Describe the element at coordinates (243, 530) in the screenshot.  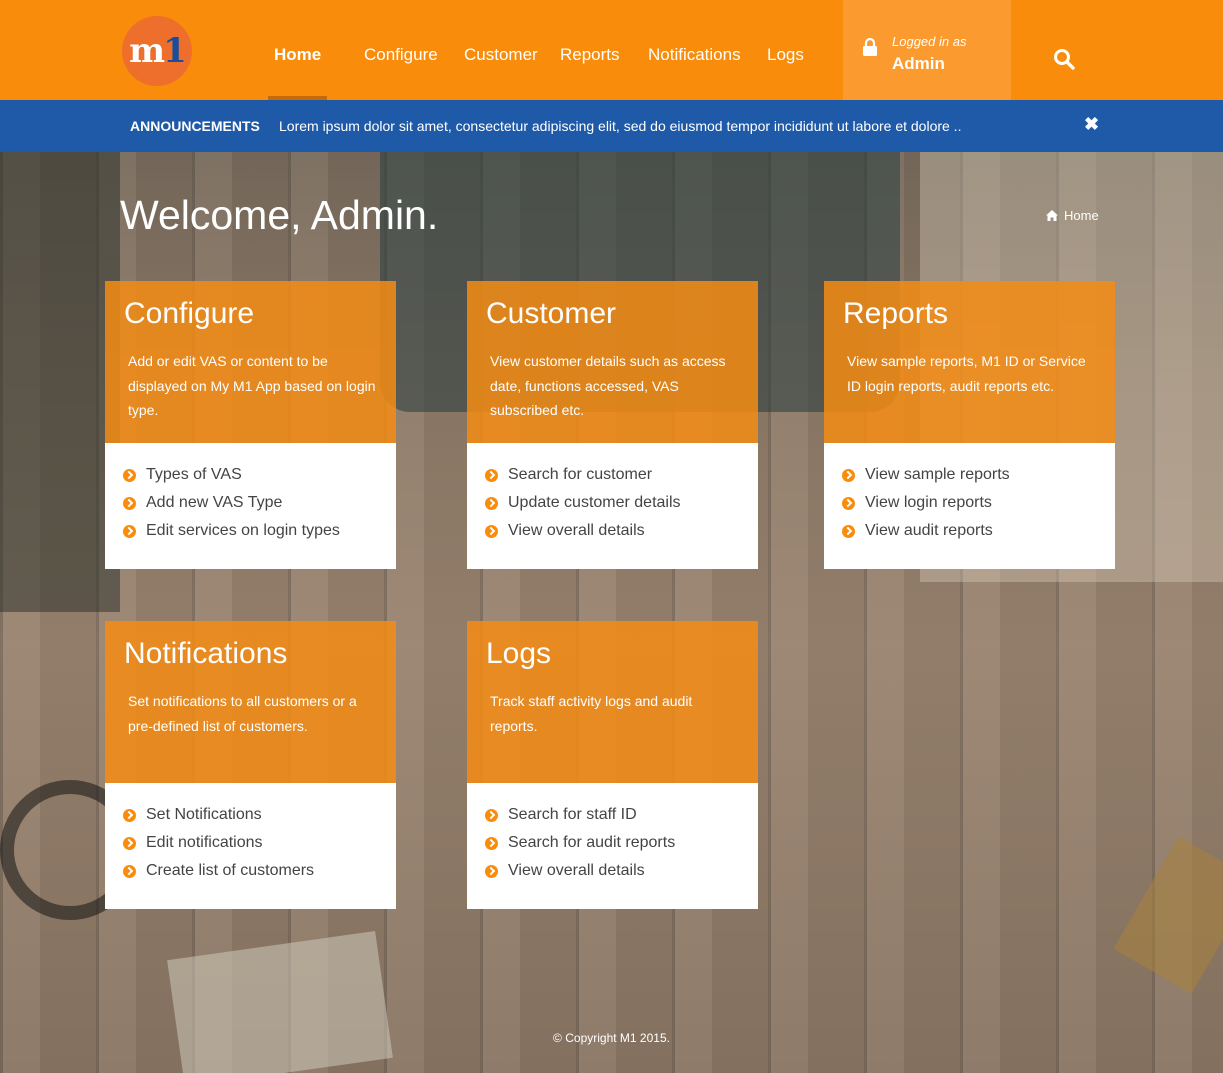
I see `card-link-label: Edit services on login types` at that location.